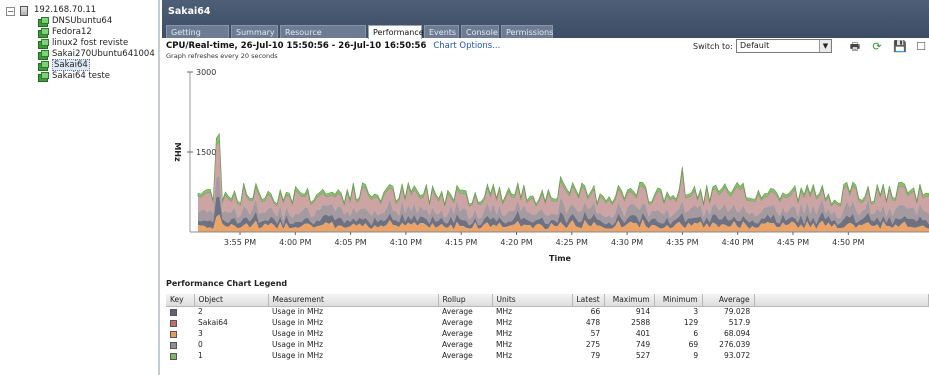  I want to click on legend-cell-latest: 66, so click(595, 312).